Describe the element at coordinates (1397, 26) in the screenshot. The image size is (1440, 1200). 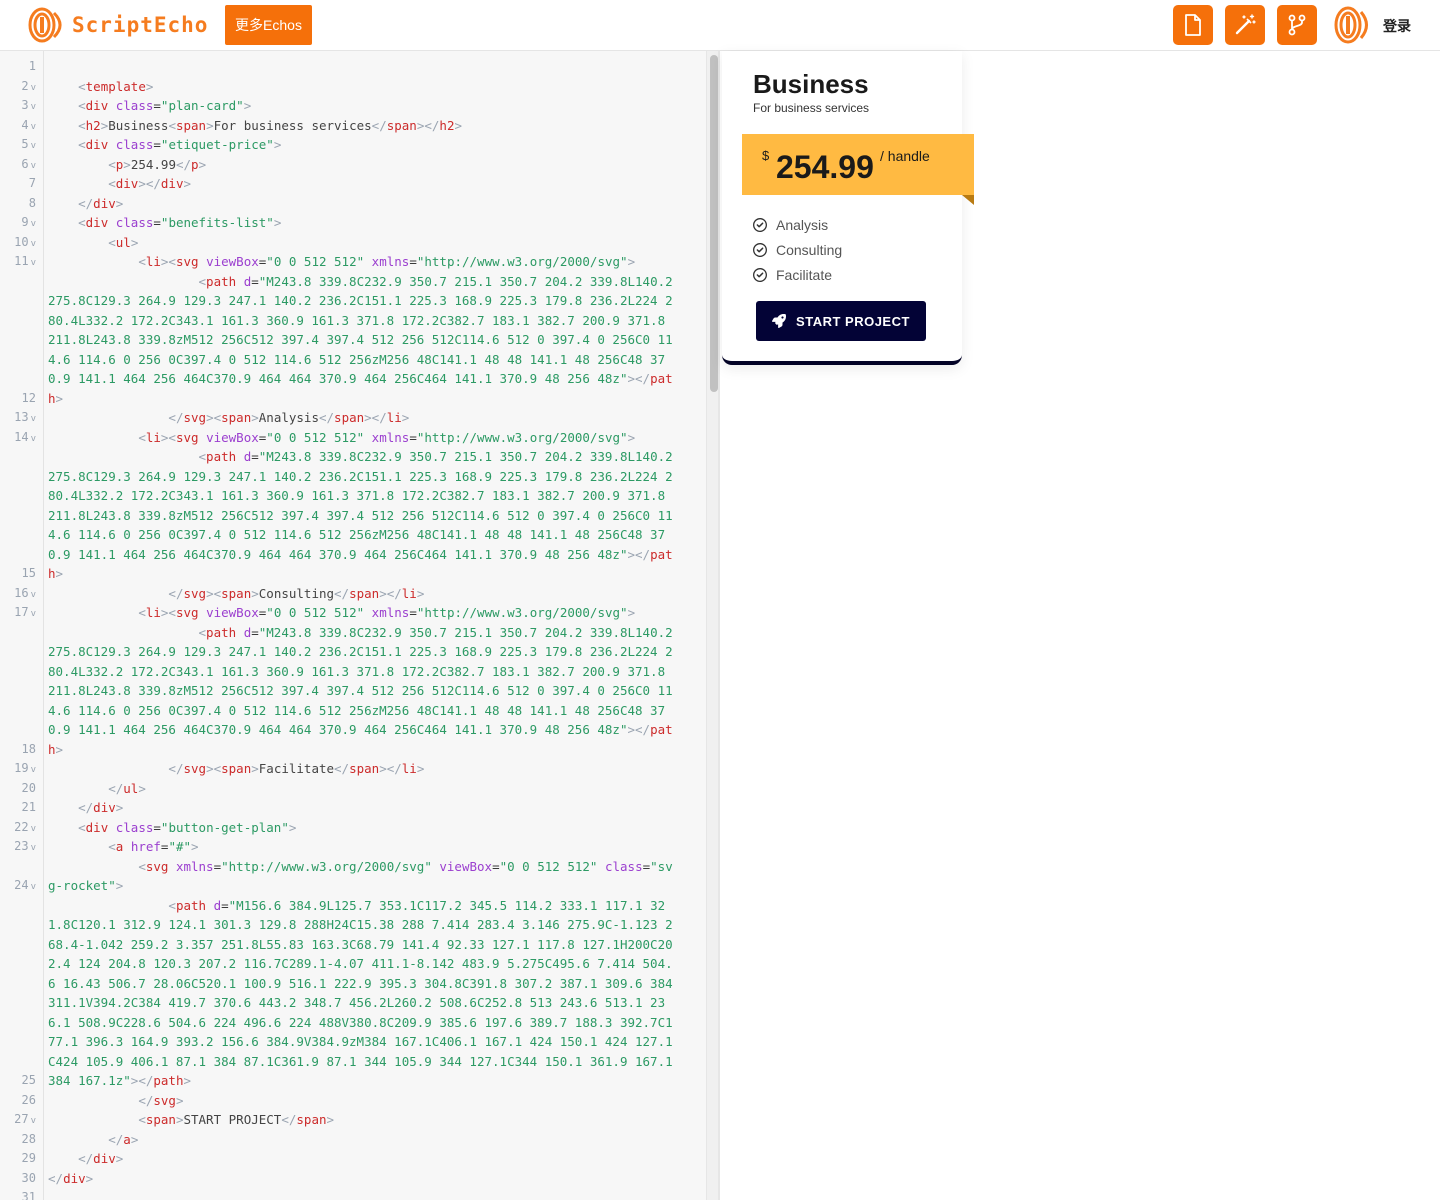
I see `login-link: 登录` at that location.